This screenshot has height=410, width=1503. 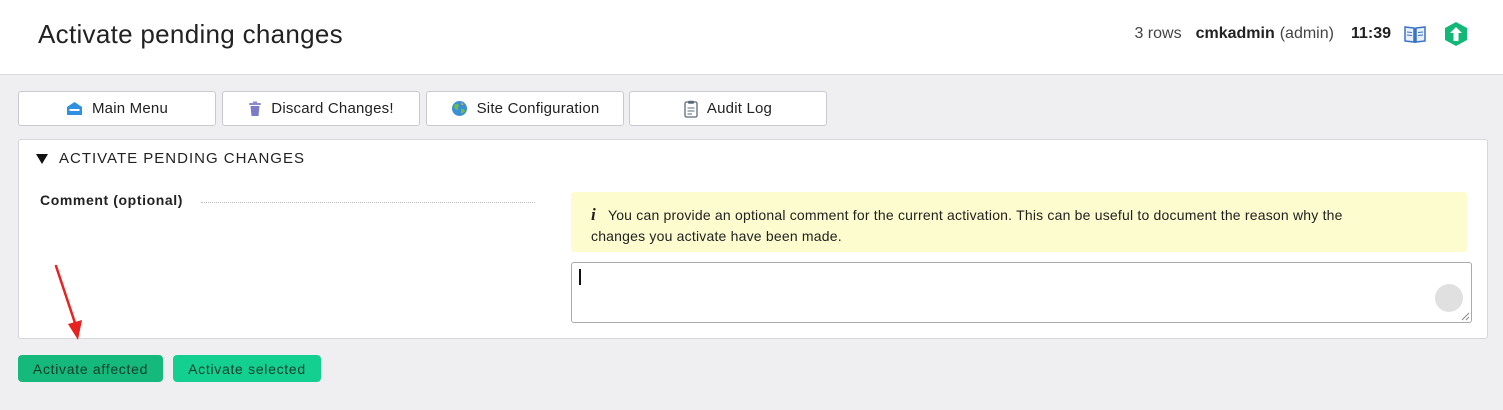 I want to click on activate-selected-button: Activate selected, so click(x=247, y=368).